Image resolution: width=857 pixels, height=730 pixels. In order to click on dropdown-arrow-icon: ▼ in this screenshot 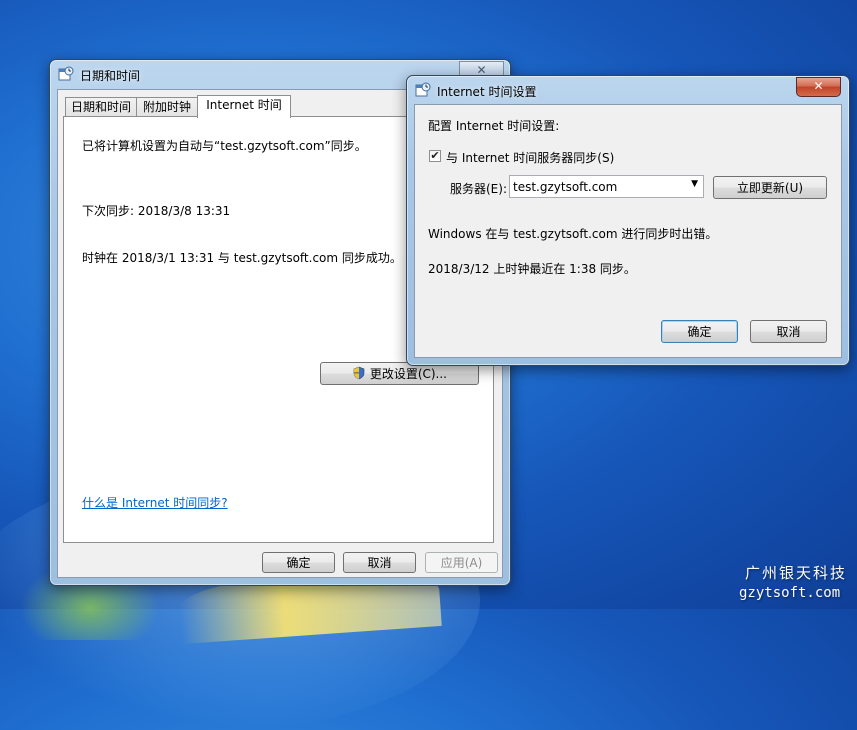, I will do `click(694, 184)`.